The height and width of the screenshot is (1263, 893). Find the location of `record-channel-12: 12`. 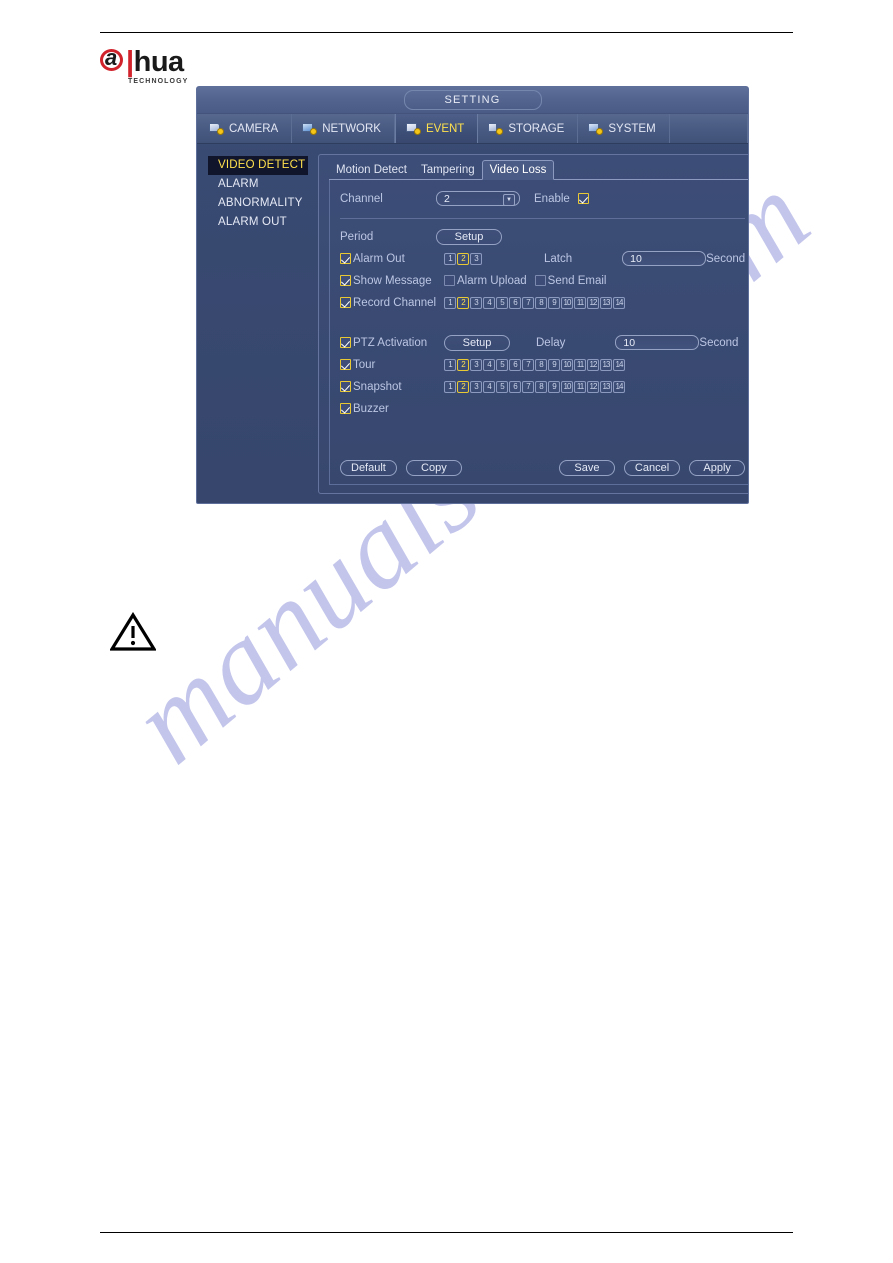

record-channel-12: 12 is located at coordinates (593, 302).